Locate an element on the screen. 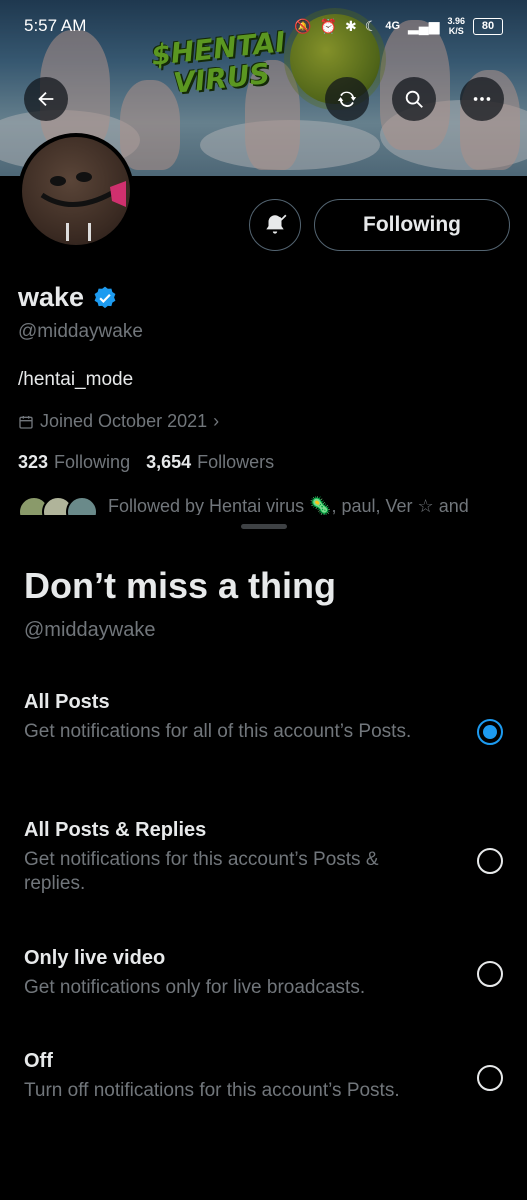  notification-bell-button is located at coordinates (275, 225).